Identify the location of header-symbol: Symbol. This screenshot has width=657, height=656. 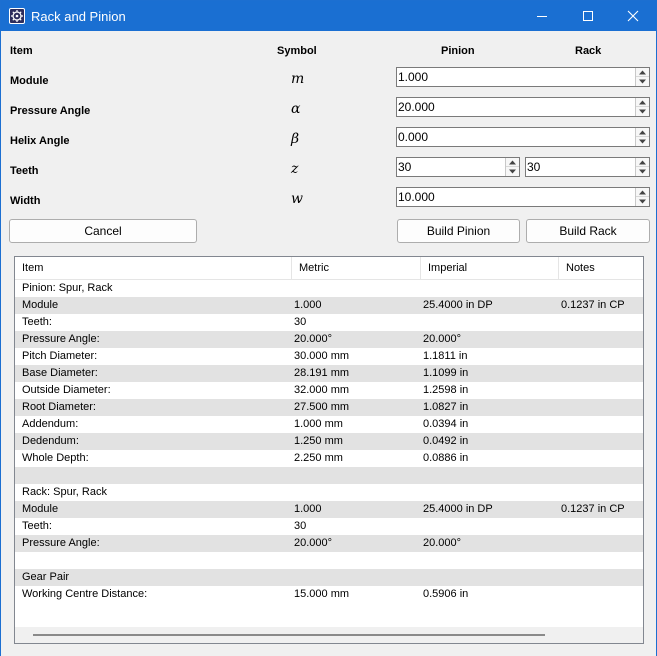
(297, 51).